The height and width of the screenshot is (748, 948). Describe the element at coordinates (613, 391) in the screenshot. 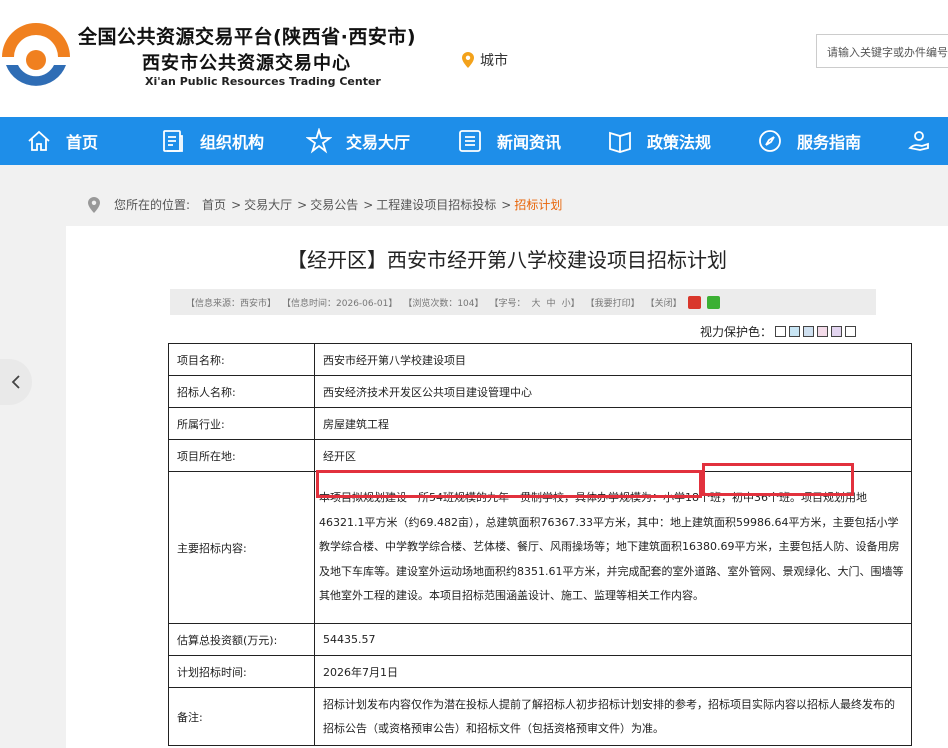

I see `table-value: 西安经济技术开发区公共项目建设管理中心` at that location.